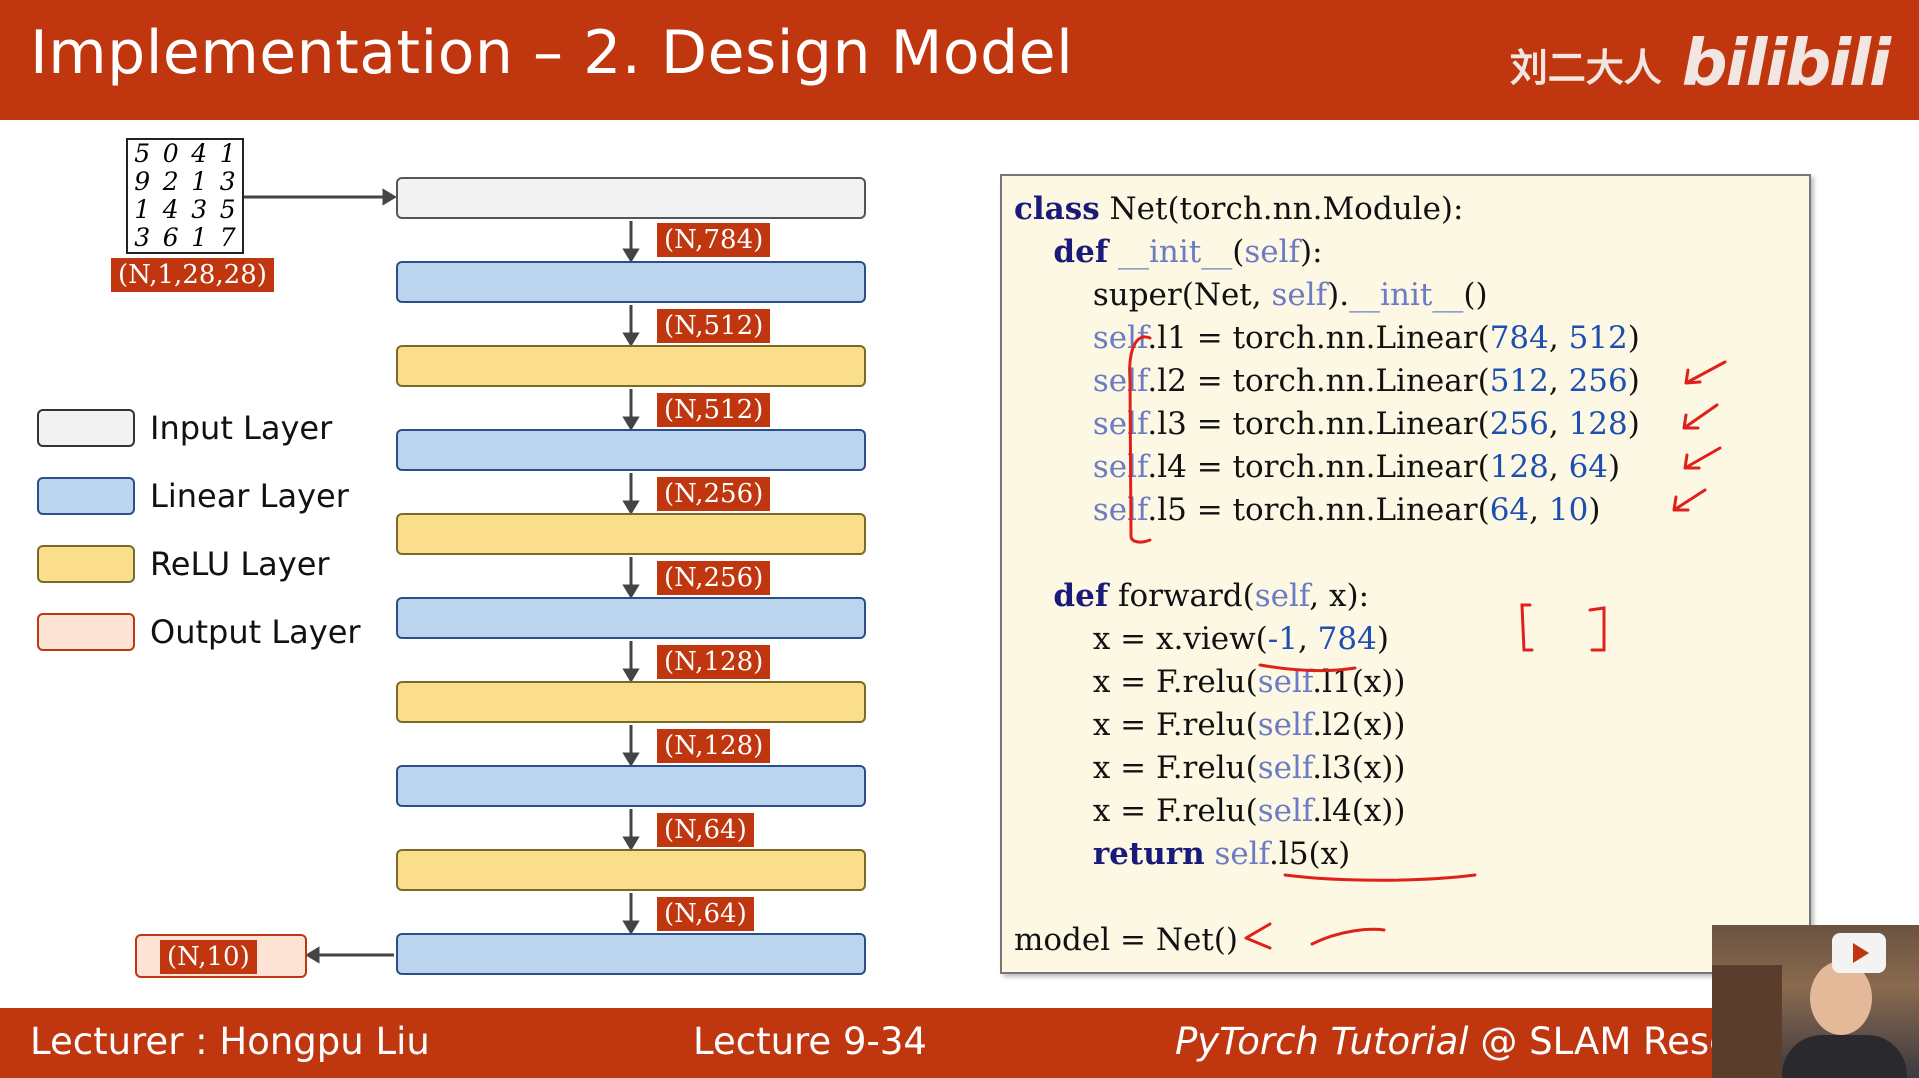 This screenshot has height=1078, width=1919. I want to click on legend-relu-layer: ReLU Layer, so click(202, 565).